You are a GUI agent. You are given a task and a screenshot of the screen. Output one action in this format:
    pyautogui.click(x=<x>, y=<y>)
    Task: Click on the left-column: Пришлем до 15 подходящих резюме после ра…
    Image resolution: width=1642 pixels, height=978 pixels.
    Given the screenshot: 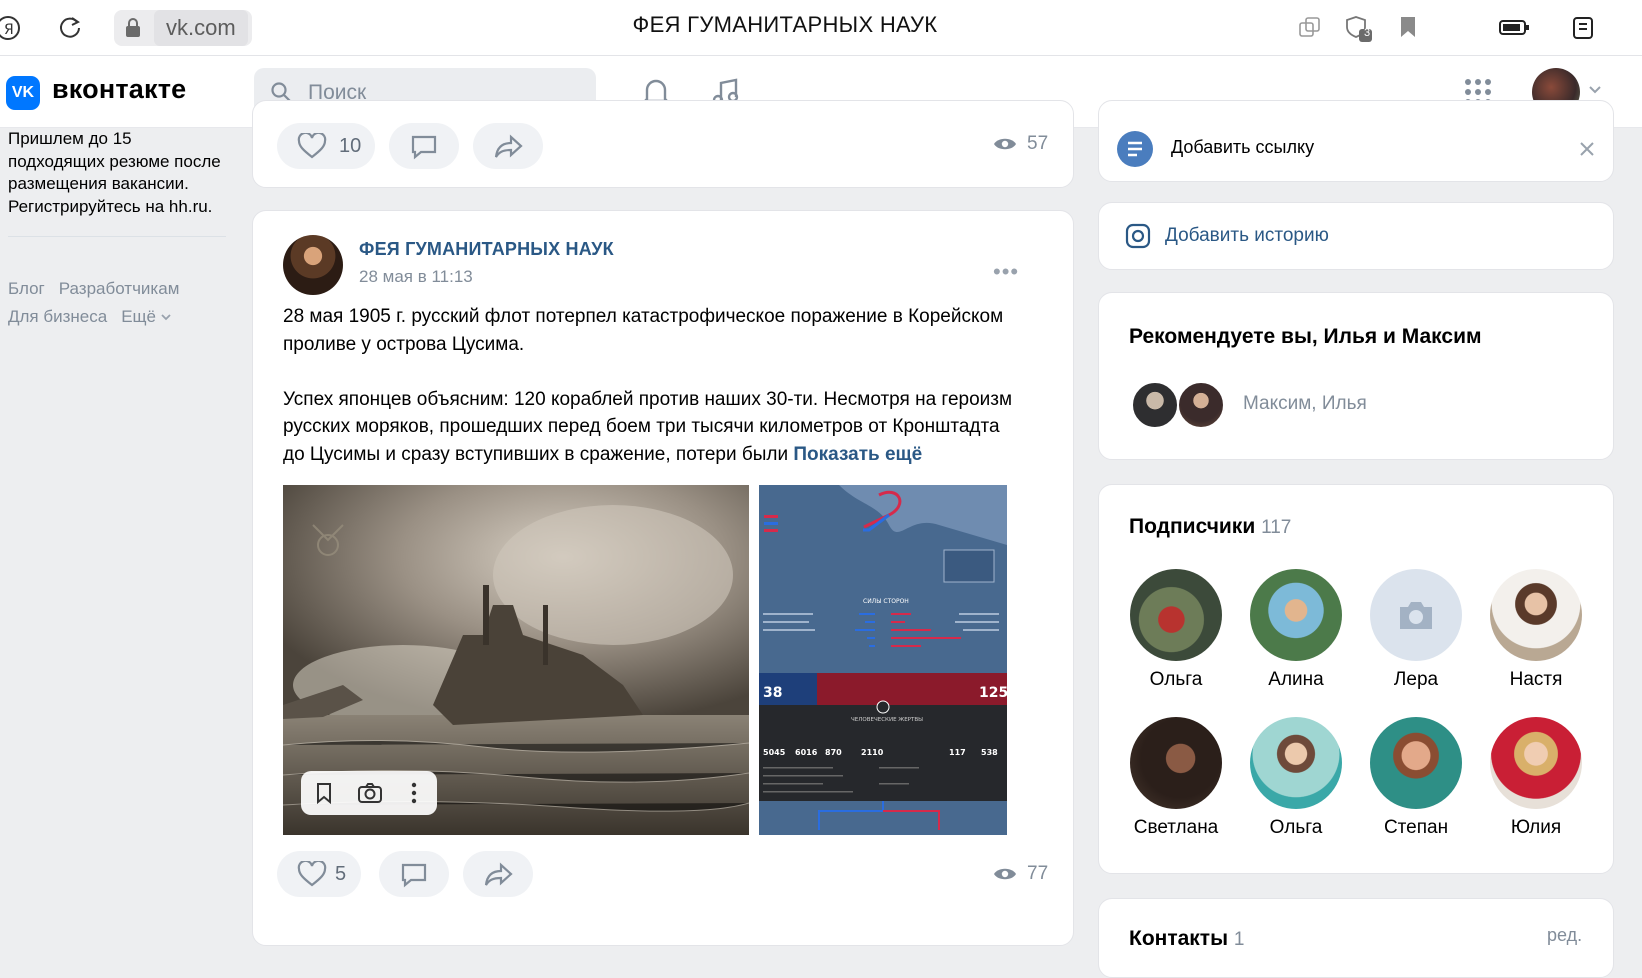 What is the action you would take?
    pyautogui.click(x=118, y=229)
    